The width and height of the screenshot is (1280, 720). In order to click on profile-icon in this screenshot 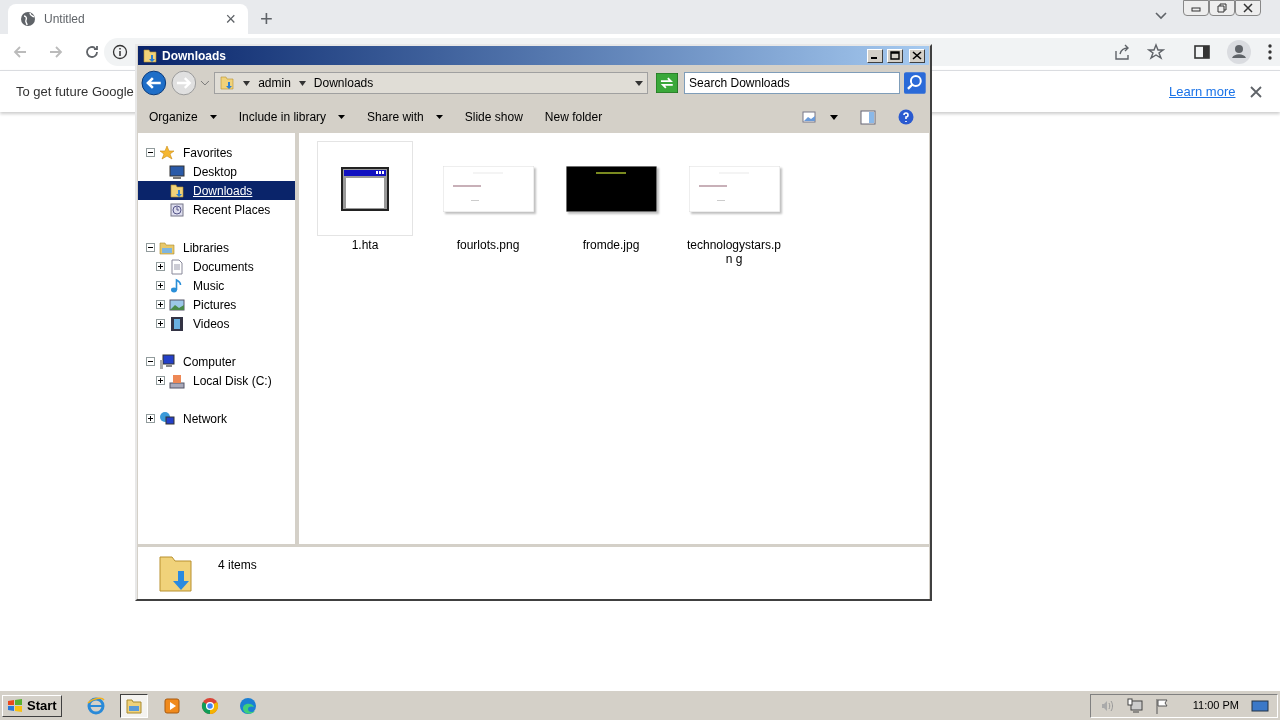, I will do `click(1239, 52)`.